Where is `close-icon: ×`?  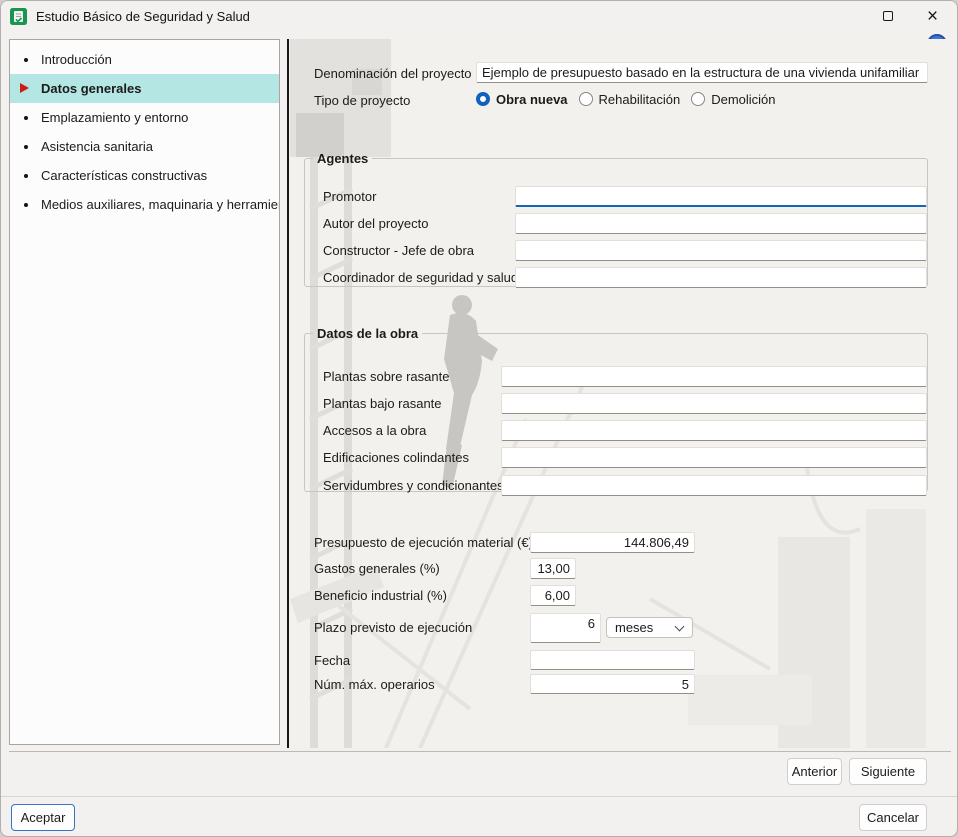 close-icon: × is located at coordinates (932, 16).